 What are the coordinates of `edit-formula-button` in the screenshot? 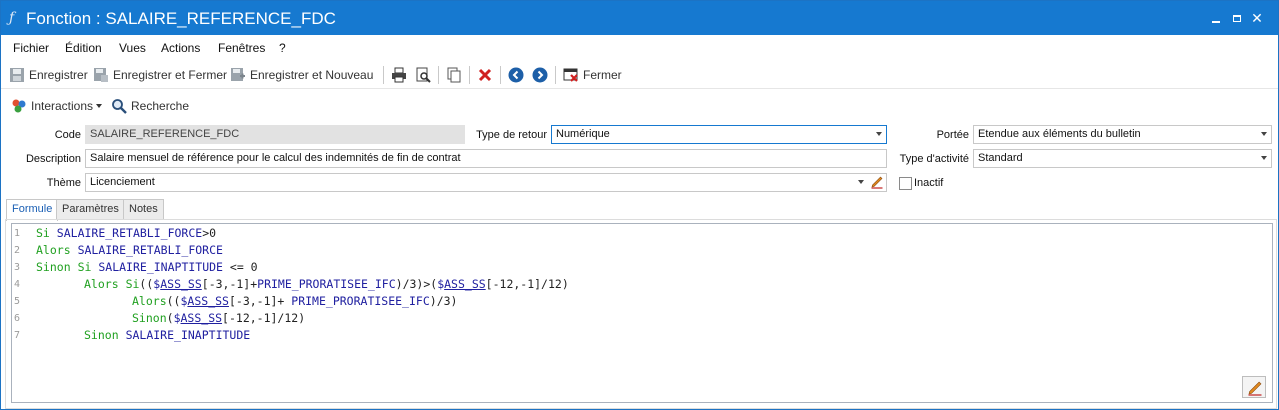 It's located at (1254, 387).